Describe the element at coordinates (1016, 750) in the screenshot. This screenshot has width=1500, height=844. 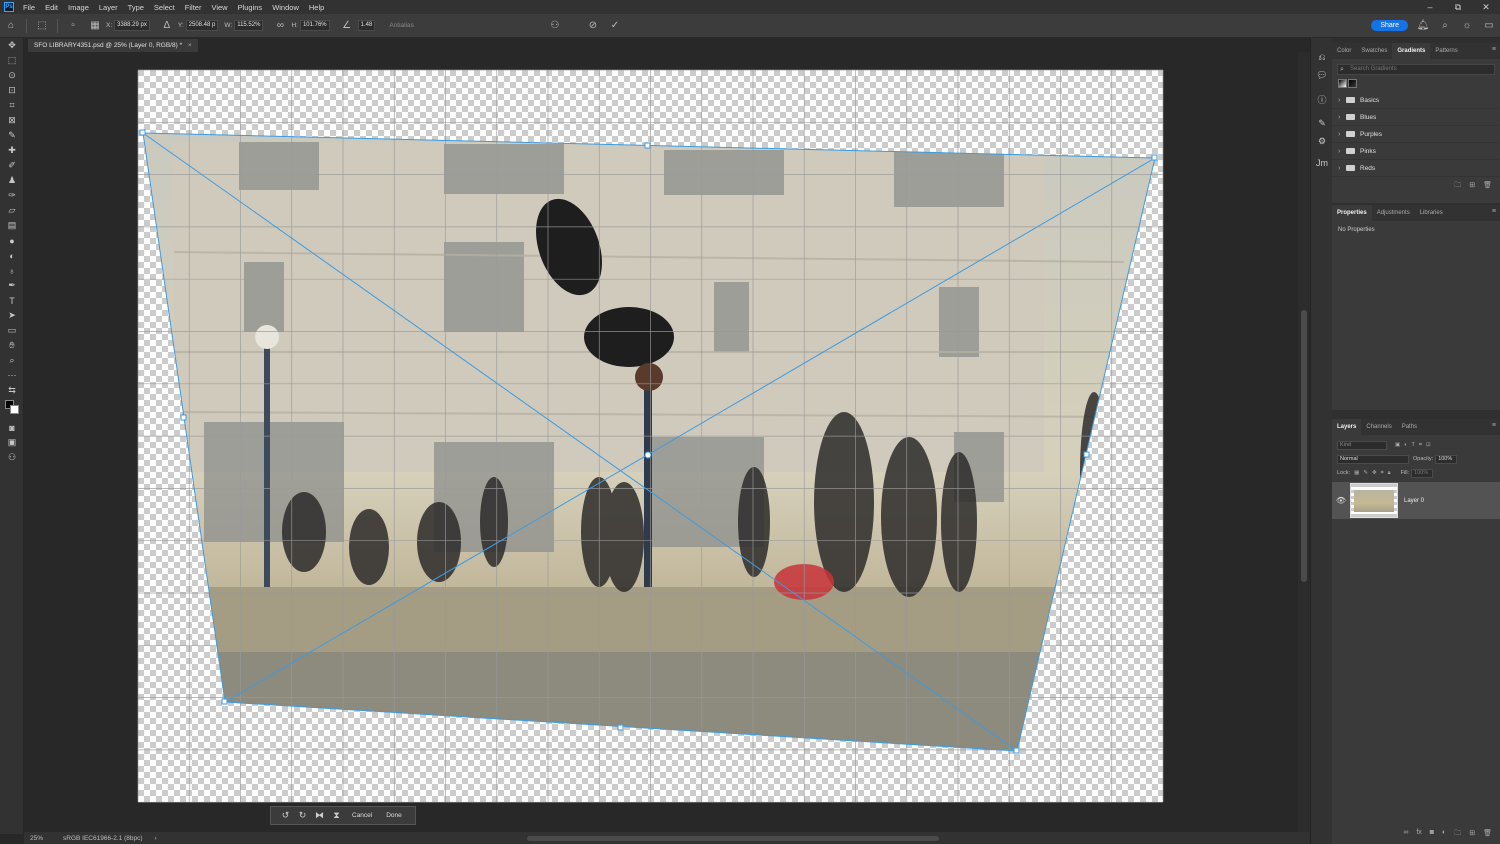
I see `handle-bottom-right` at that location.